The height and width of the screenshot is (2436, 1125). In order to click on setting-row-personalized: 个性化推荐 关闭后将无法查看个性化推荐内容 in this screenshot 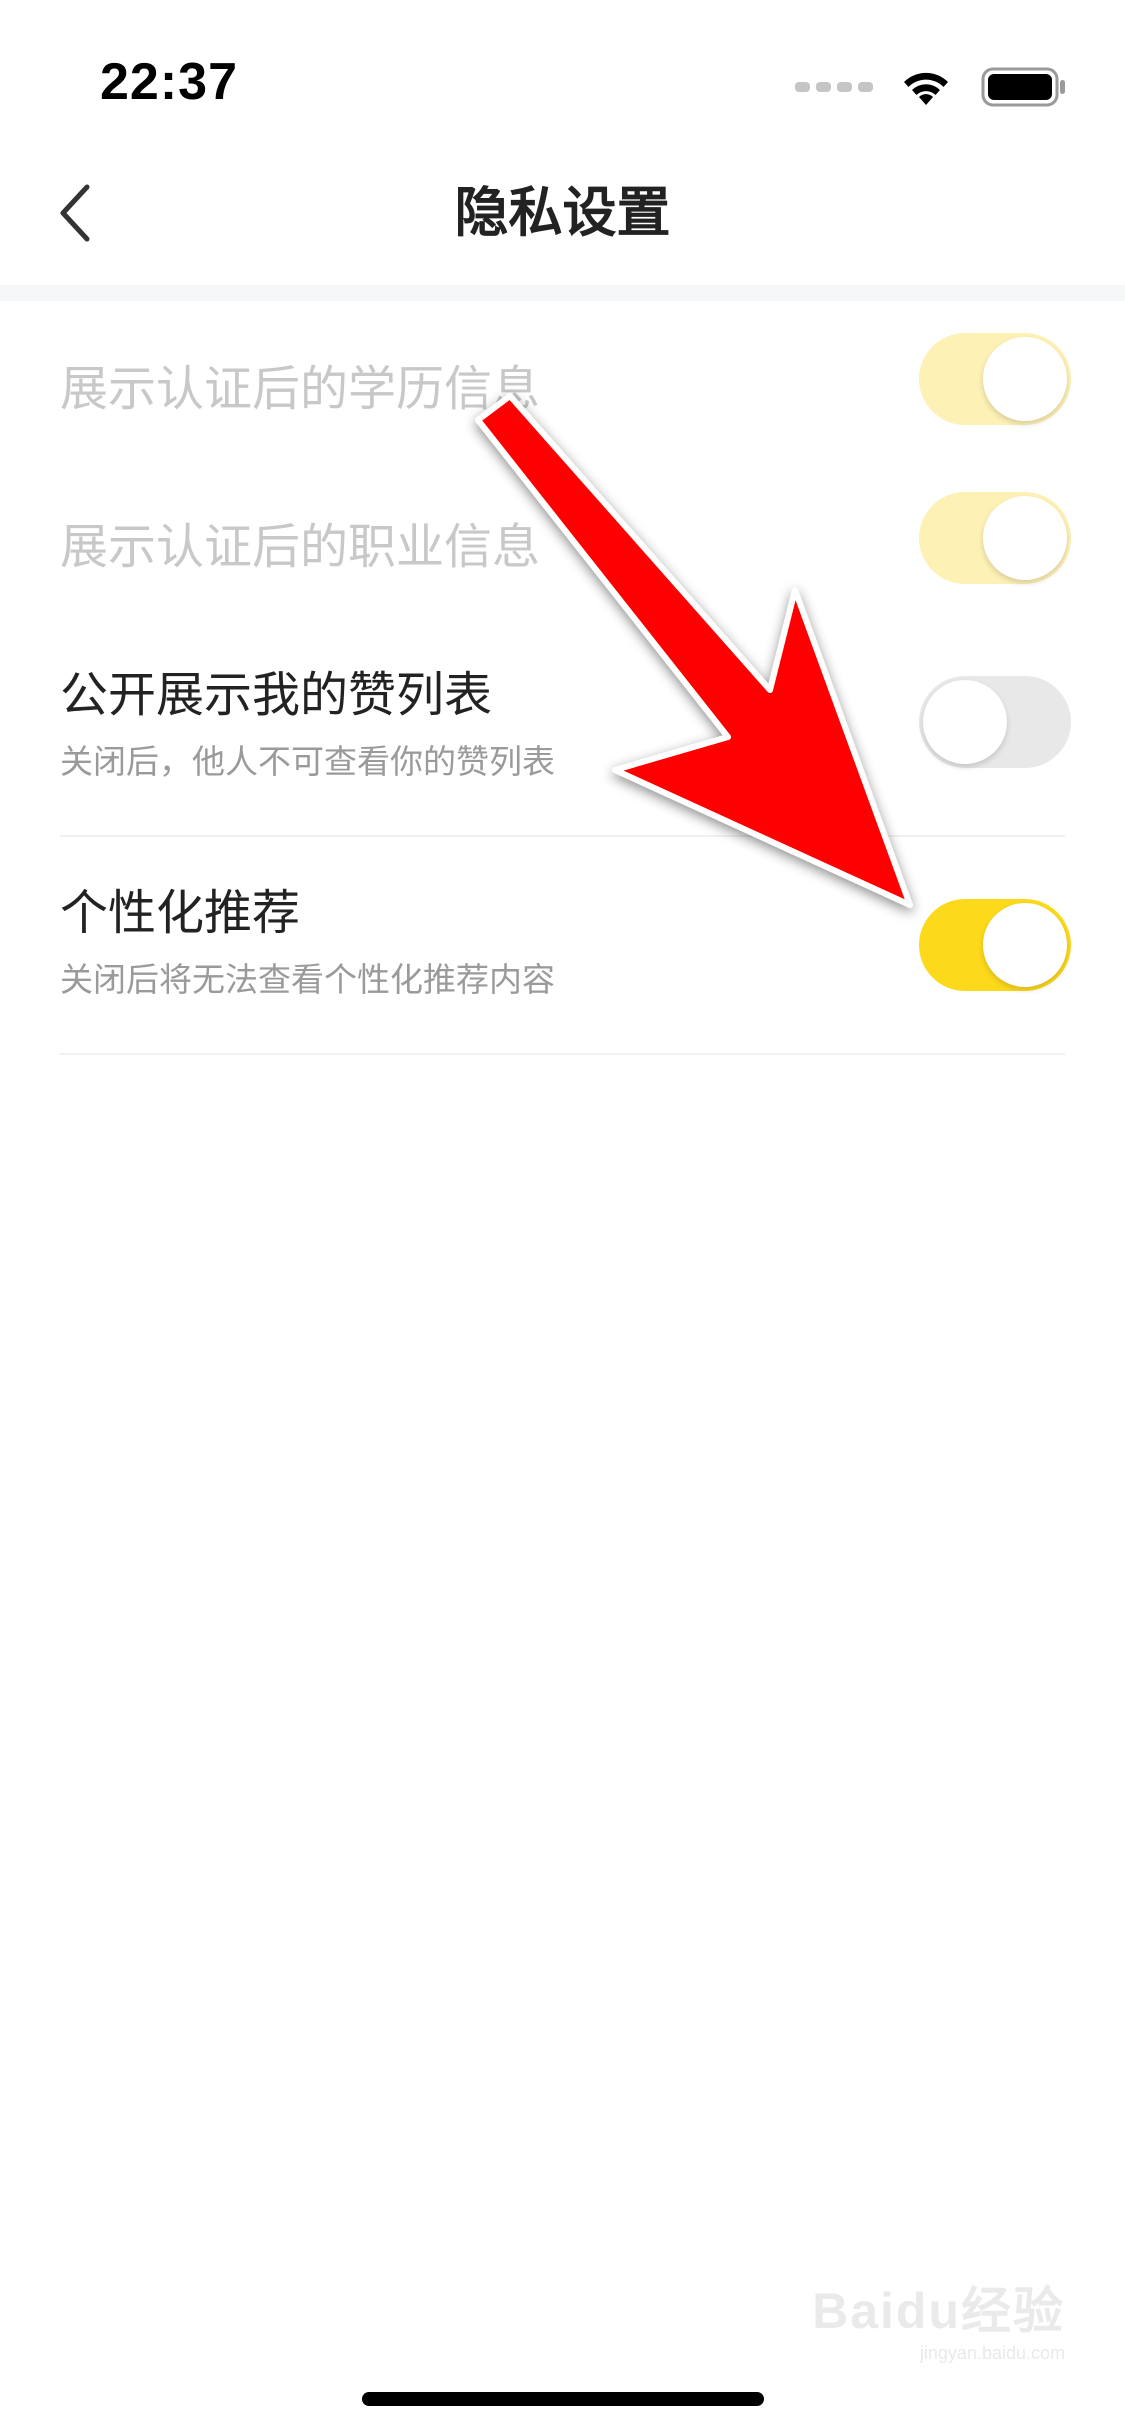, I will do `click(562, 946)`.